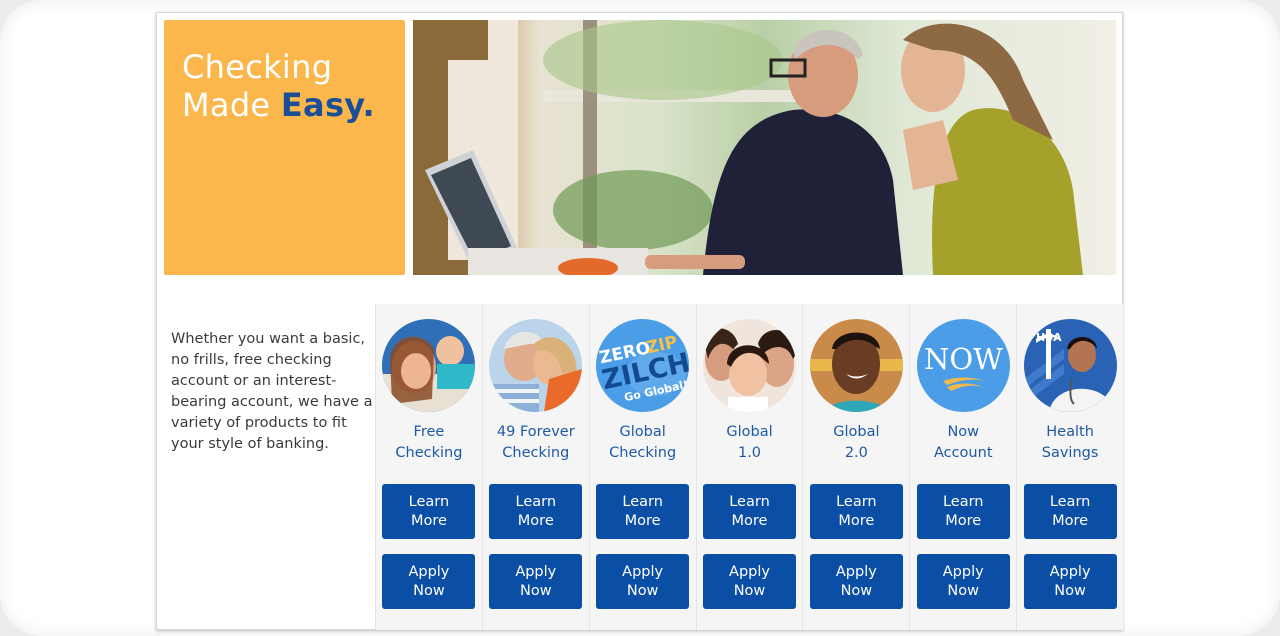 This screenshot has height=636, width=1280. I want to click on product-name-line2: 1.0, so click(749, 453).